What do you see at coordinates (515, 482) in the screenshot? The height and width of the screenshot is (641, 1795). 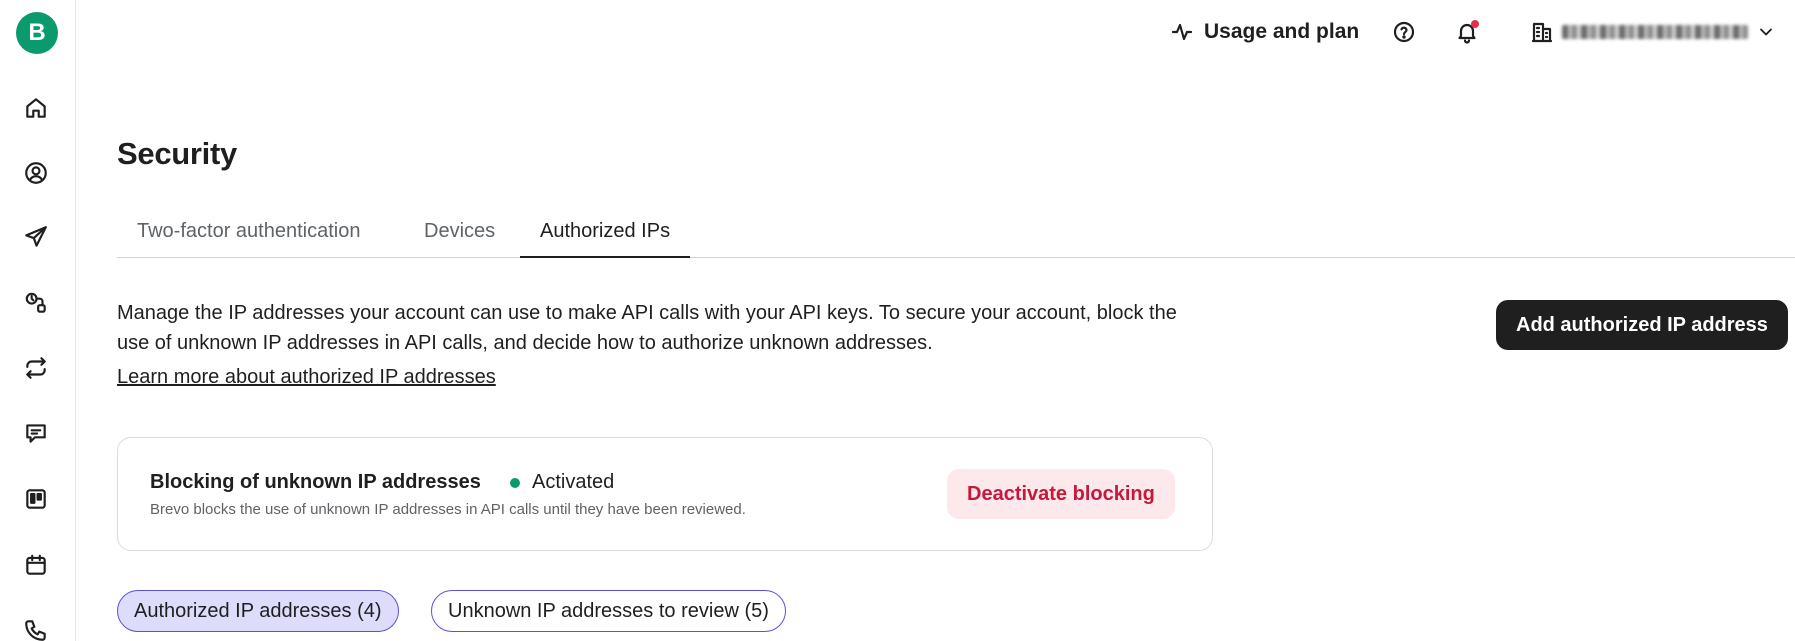 I see `status-dot` at bounding box center [515, 482].